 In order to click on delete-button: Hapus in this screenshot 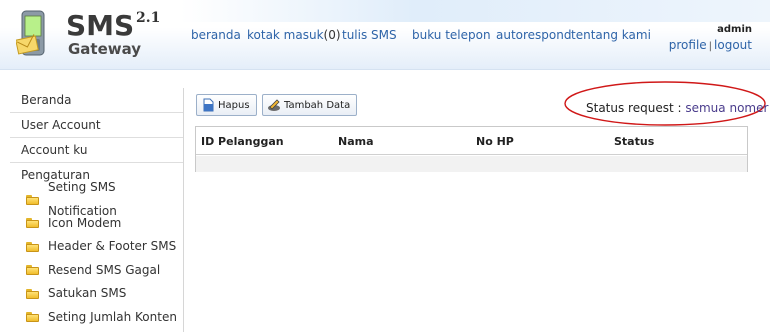, I will do `click(226, 105)`.